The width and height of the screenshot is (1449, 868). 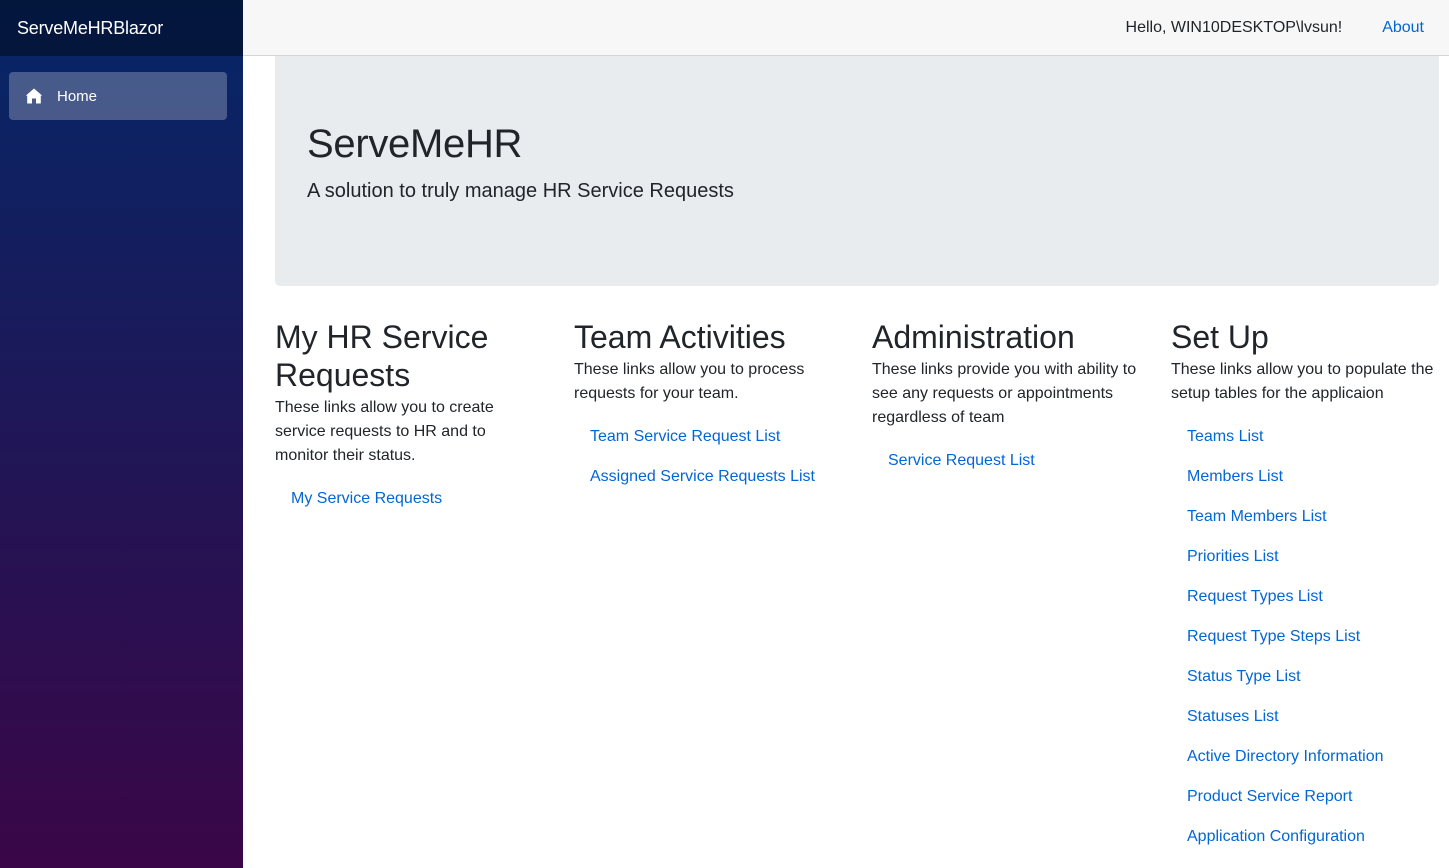 What do you see at coordinates (77, 96) in the screenshot?
I see `sidebar-item-label: Home` at bounding box center [77, 96].